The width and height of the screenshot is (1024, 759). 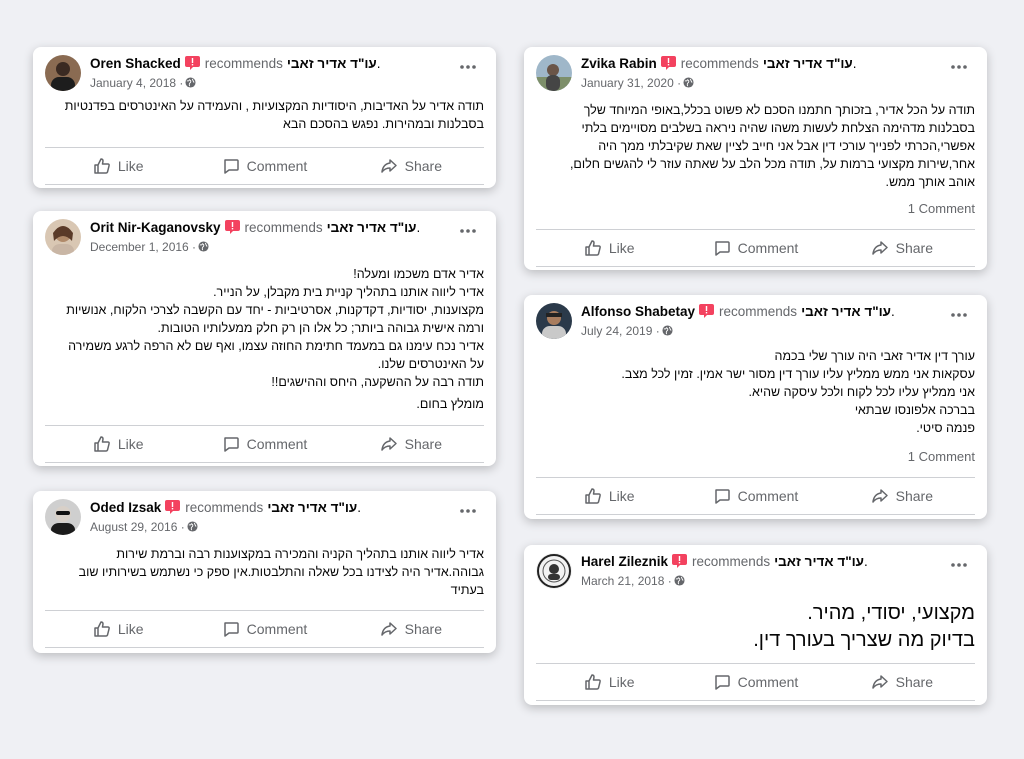 I want to click on author-name: Zvika Rabin, so click(x=619, y=63).